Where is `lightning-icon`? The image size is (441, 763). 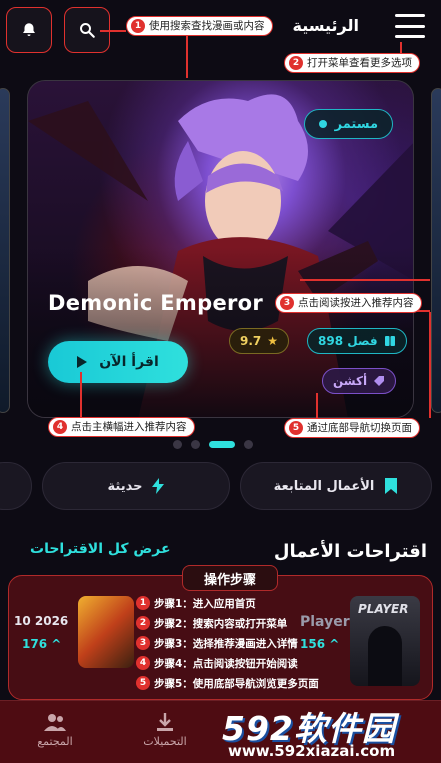
lightning-icon is located at coordinates (158, 486).